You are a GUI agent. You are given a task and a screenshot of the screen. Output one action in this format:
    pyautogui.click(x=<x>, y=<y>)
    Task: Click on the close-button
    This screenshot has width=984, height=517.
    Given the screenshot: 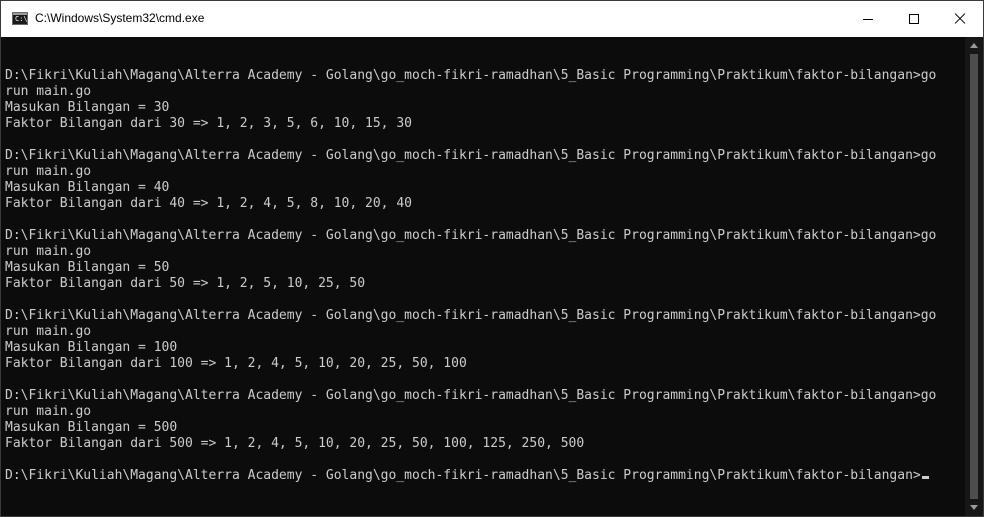 What is the action you would take?
    pyautogui.click(x=960, y=19)
    